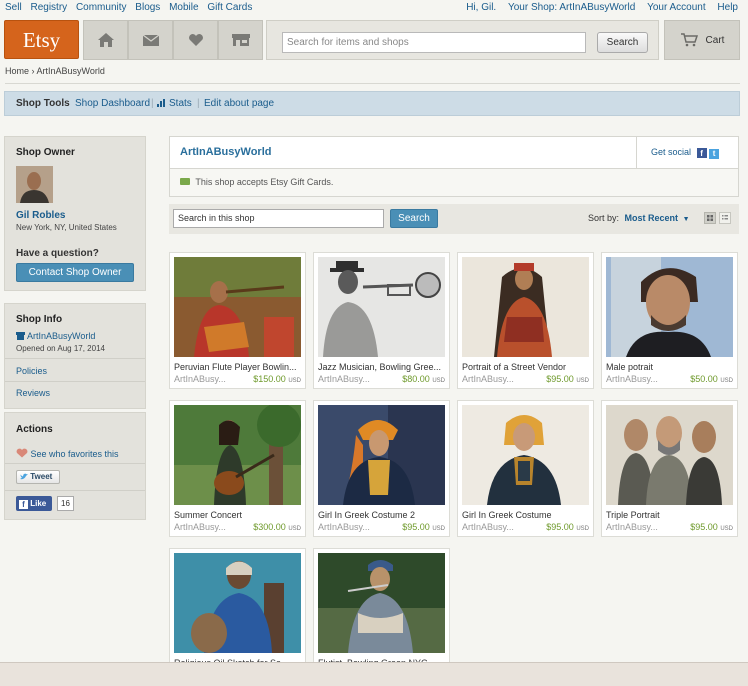 The width and height of the screenshot is (748, 686). What do you see at coordinates (294, 529) in the screenshot?
I see `price-currency: USD` at bounding box center [294, 529].